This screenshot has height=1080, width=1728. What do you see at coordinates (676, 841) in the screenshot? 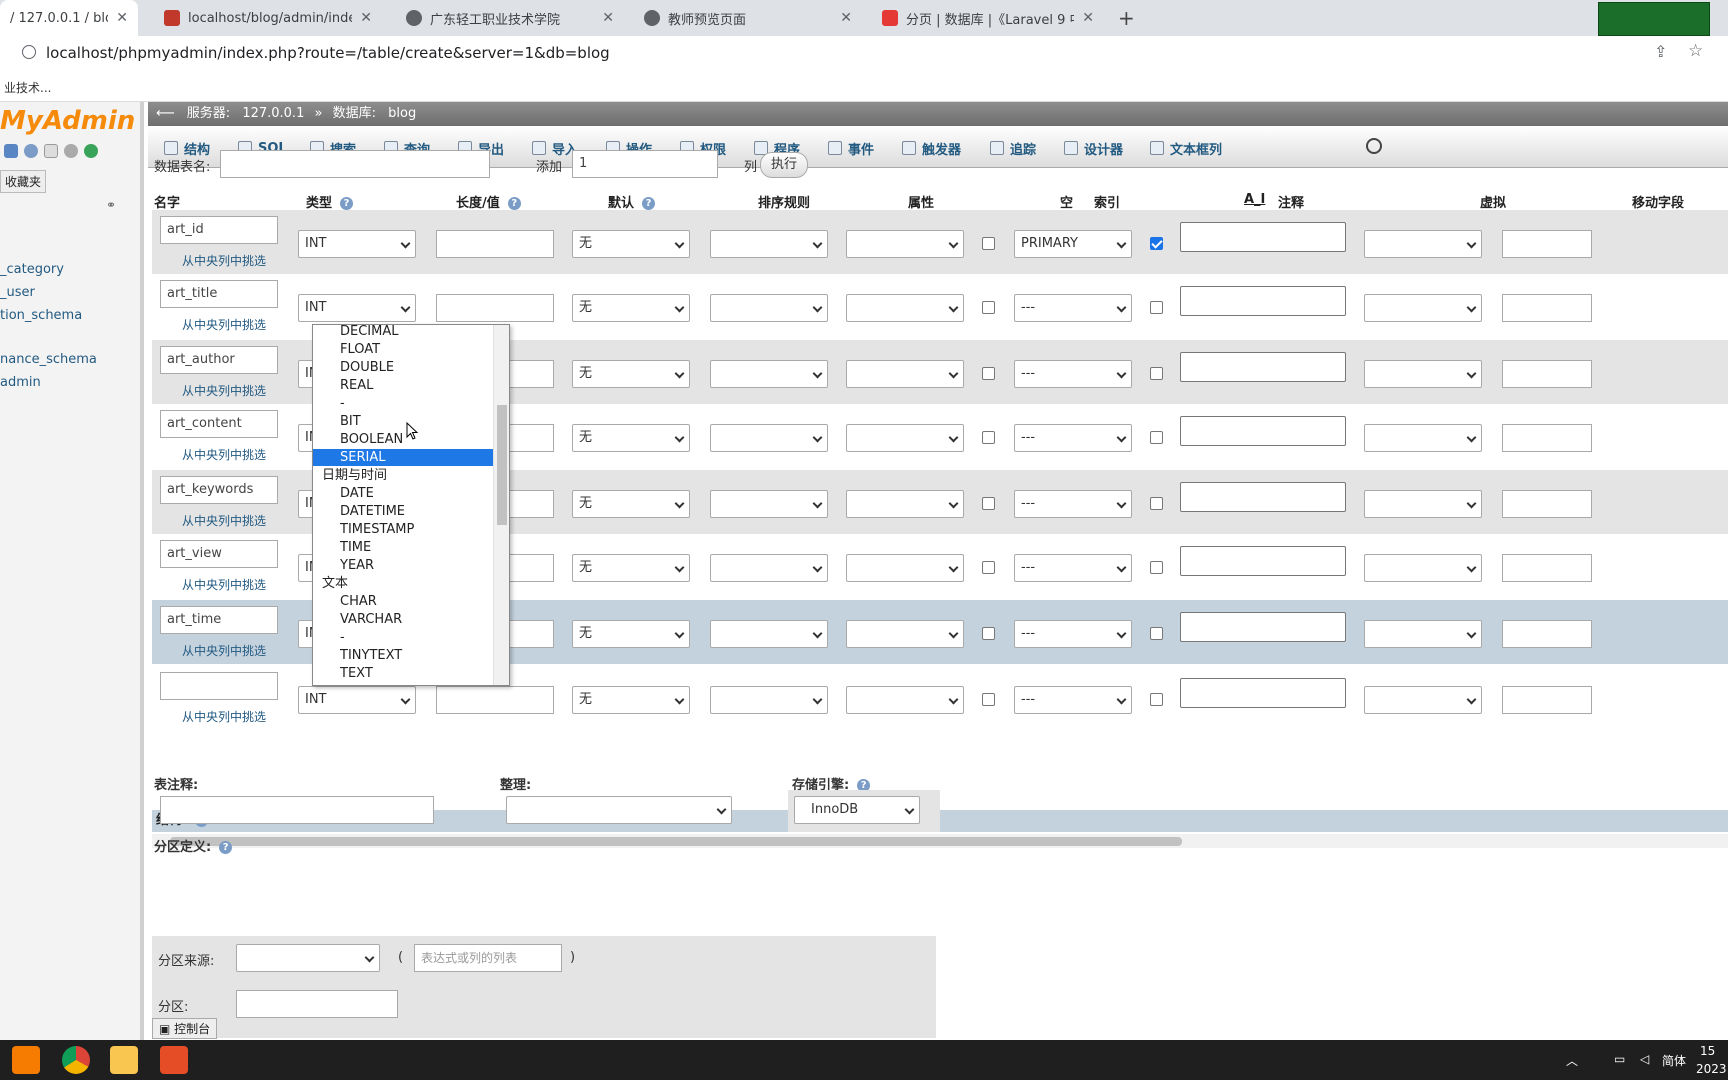
I see `scrollbar-thumb` at bounding box center [676, 841].